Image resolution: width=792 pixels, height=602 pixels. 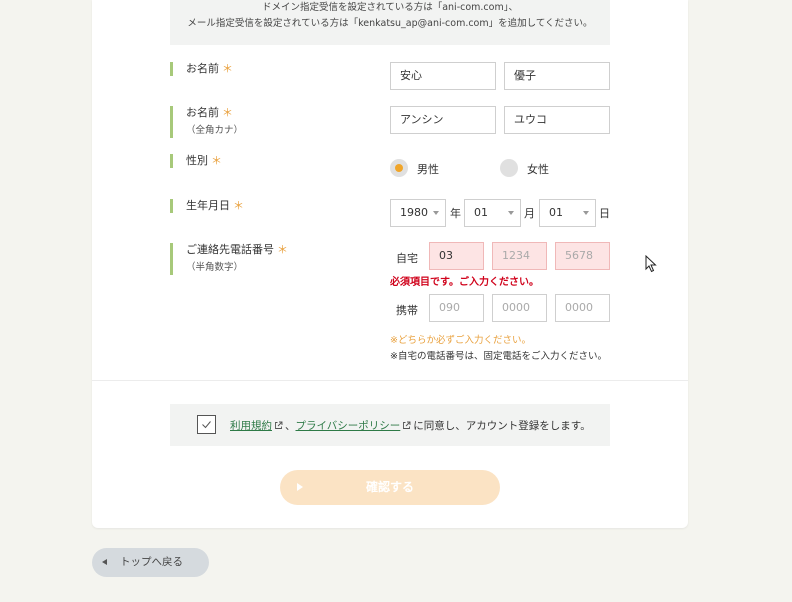 I want to click on agreement-box: 利用規約 、プライバシーポリシー に同意し、アカウント登録をします。, so click(x=390, y=425).